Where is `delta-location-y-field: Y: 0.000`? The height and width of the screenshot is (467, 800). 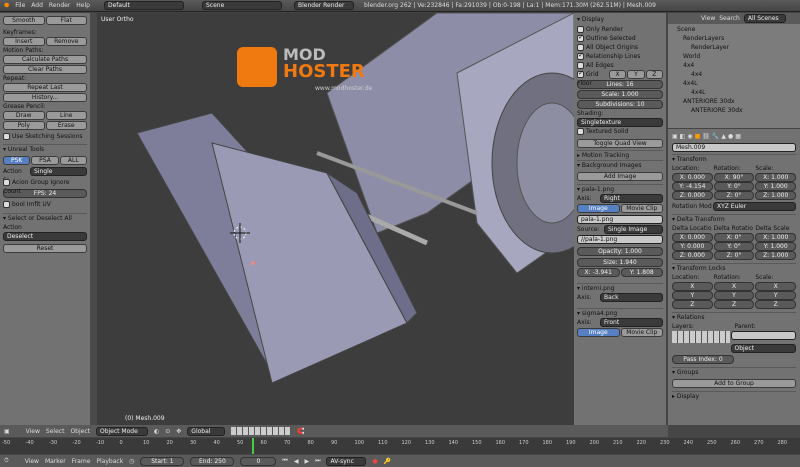
delta-location-y-field: Y: 0.000 is located at coordinates (692, 246).